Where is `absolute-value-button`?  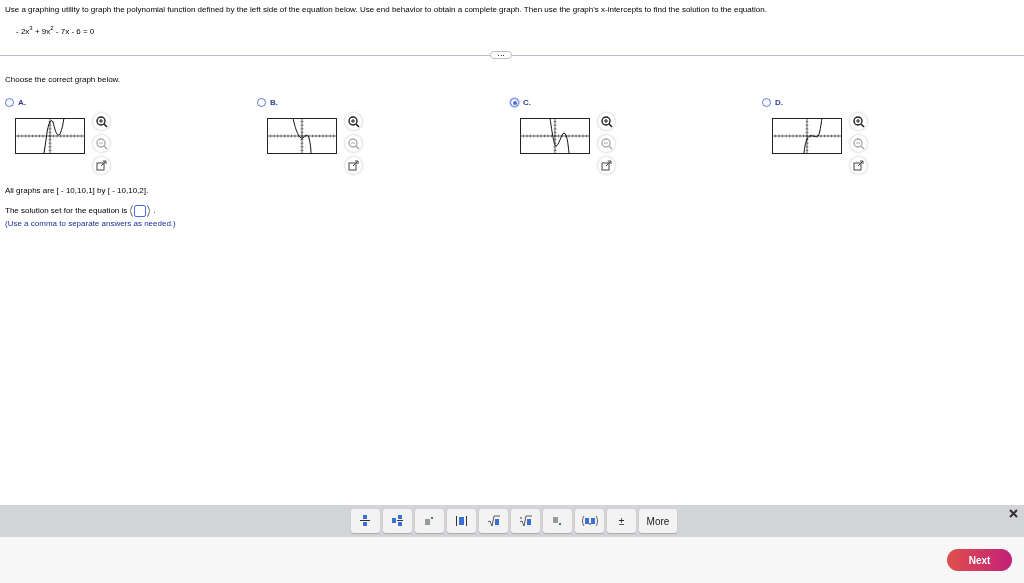
absolute-value-button is located at coordinates (461, 521).